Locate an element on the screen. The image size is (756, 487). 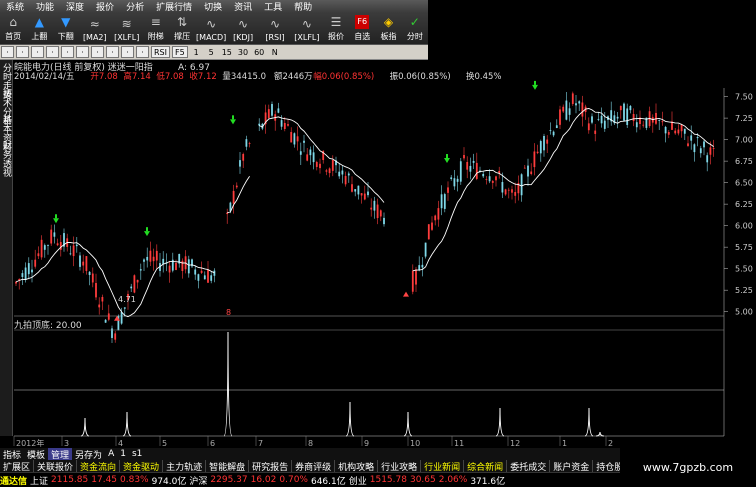
info-close: 收7.12 is located at coordinates (202, 76).